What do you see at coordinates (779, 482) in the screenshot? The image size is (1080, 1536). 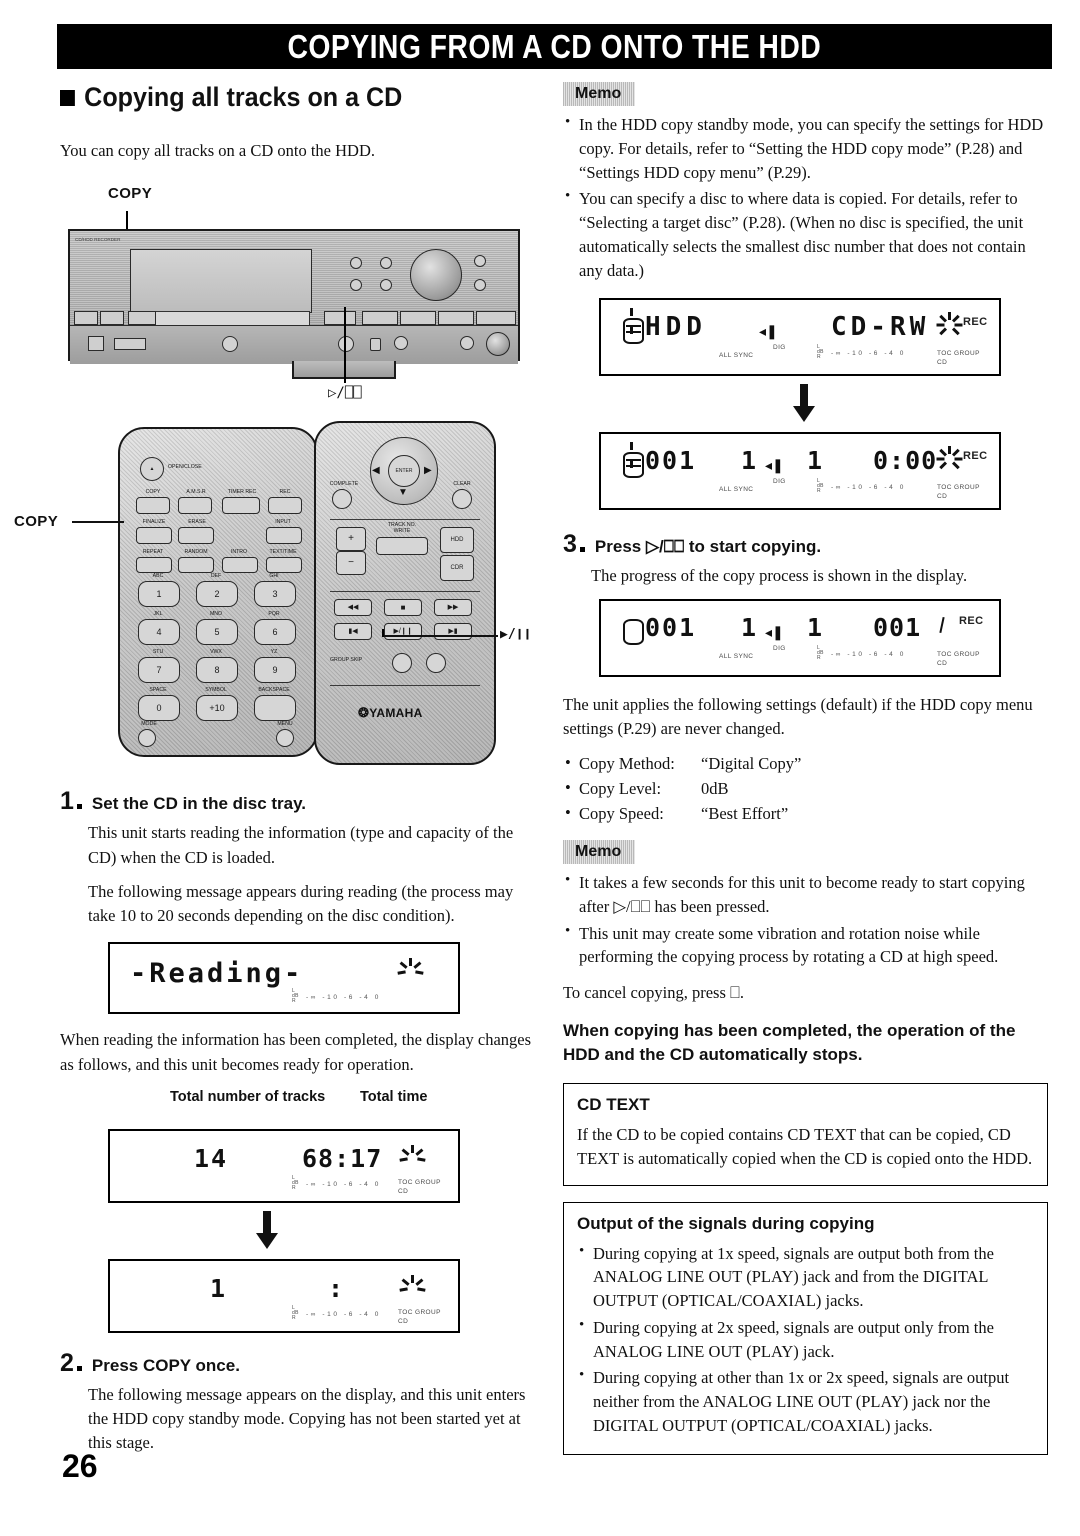 I see `lcd-dig-label-2: DIG` at bounding box center [779, 482].